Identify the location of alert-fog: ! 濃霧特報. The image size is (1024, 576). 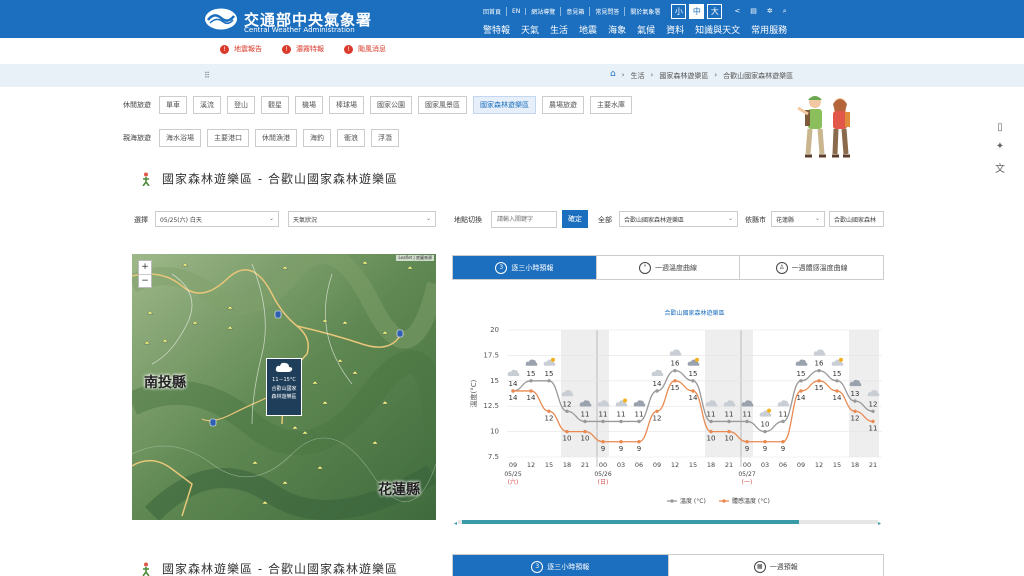
(303, 49).